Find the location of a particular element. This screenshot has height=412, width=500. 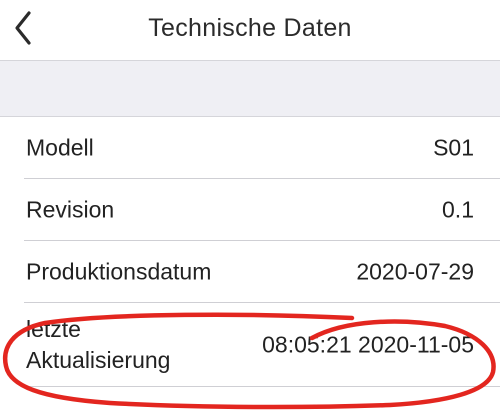

row-label: Revision is located at coordinates (70, 209).